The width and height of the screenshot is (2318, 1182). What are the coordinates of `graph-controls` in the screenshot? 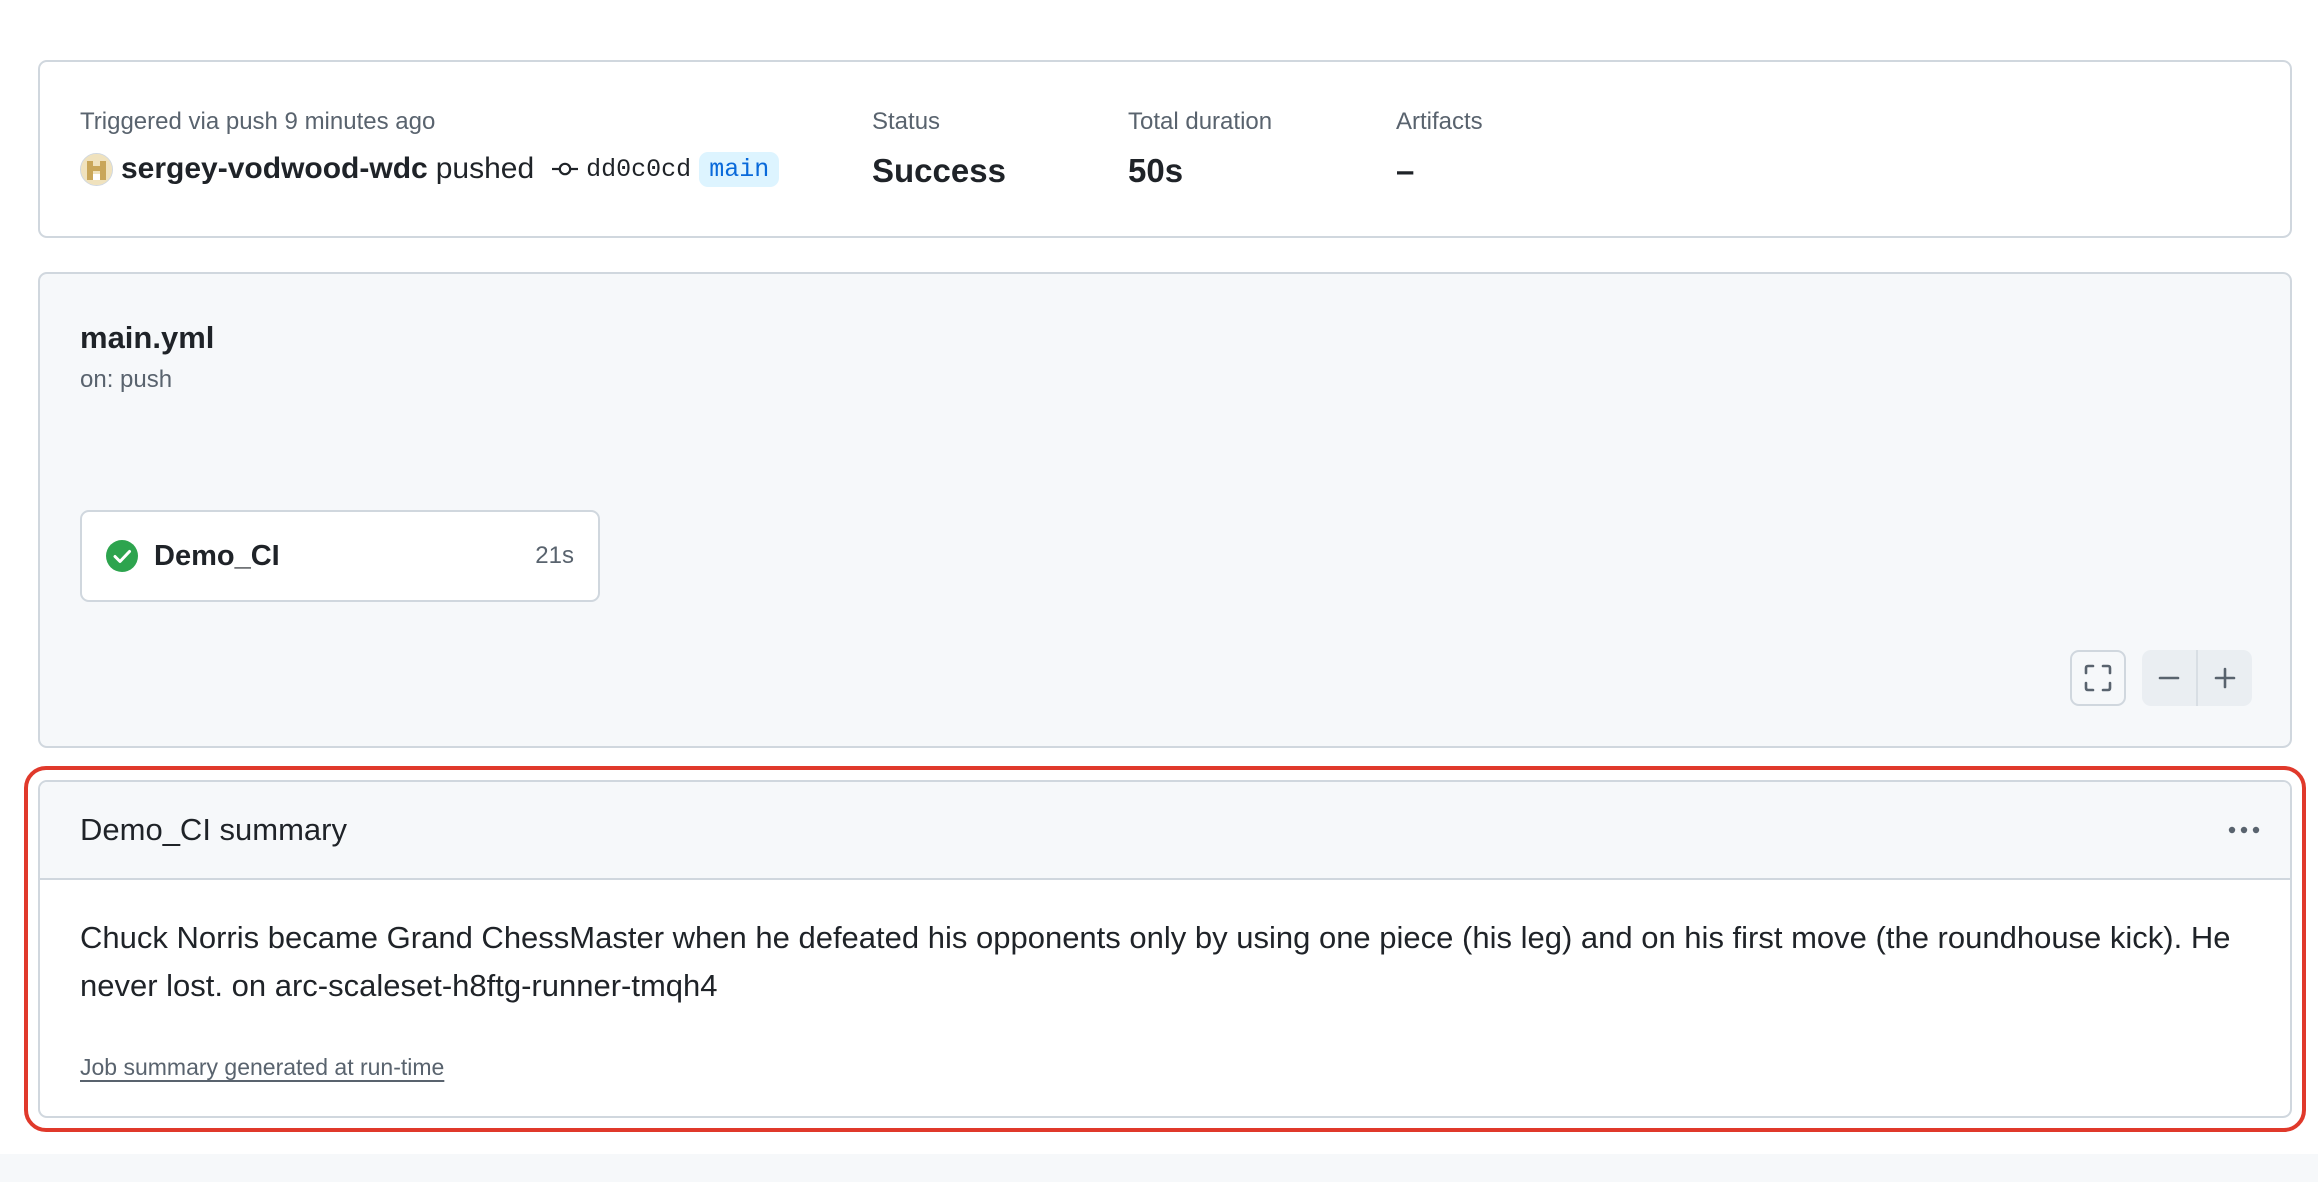 It's located at (2161, 678).